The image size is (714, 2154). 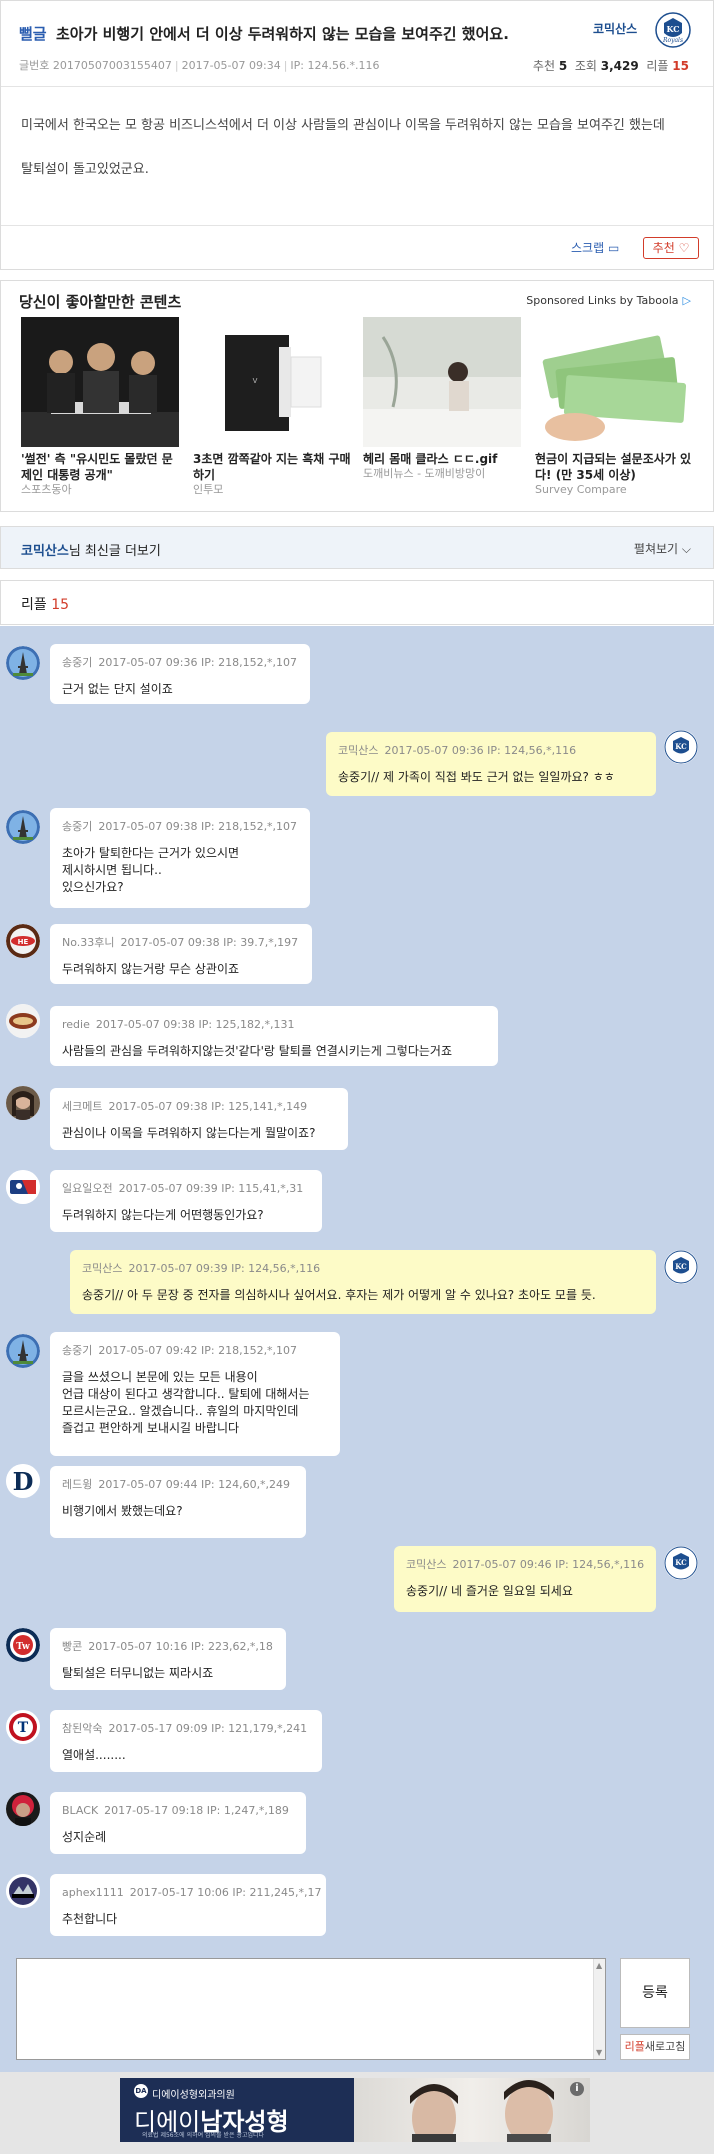 I want to click on scroll-up-icon: ▲, so click(x=599, y=1965).